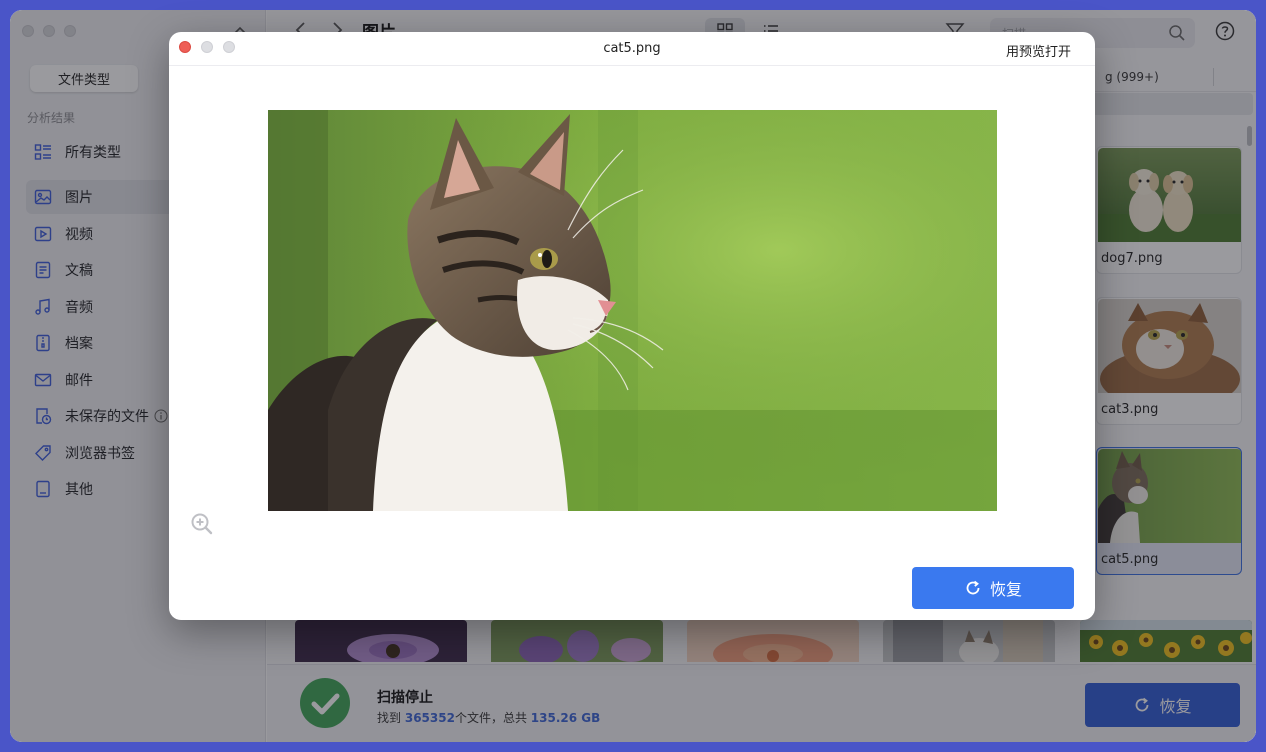 Image resolution: width=1266 pixels, height=752 pixels. What do you see at coordinates (202, 524) in the screenshot?
I see `zoom-in-icon` at bounding box center [202, 524].